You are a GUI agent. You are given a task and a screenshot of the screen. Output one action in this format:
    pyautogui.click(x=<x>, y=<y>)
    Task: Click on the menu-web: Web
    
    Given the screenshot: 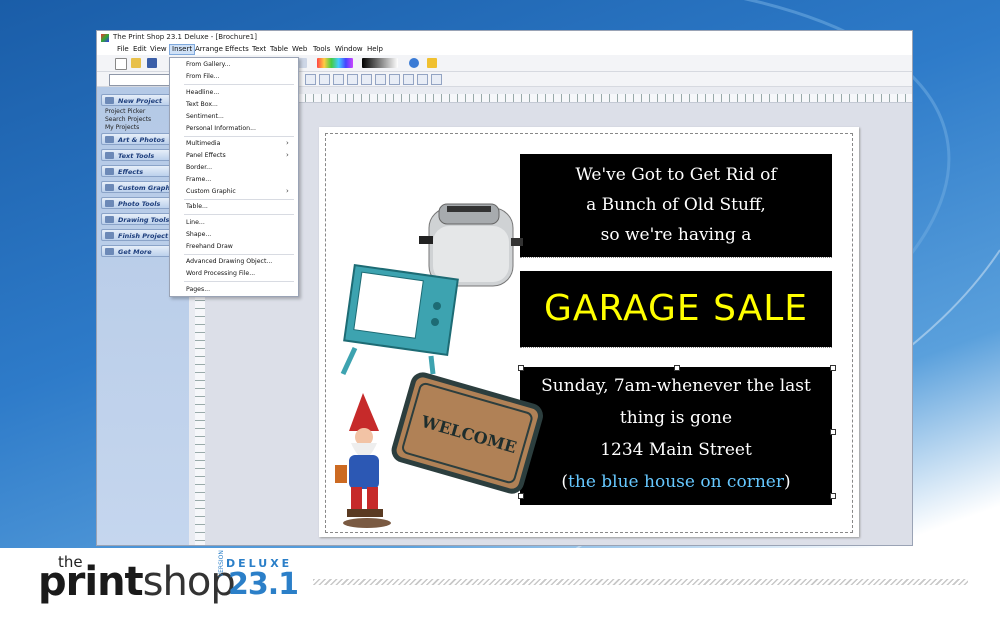 What is the action you would take?
    pyautogui.click(x=299, y=49)
    